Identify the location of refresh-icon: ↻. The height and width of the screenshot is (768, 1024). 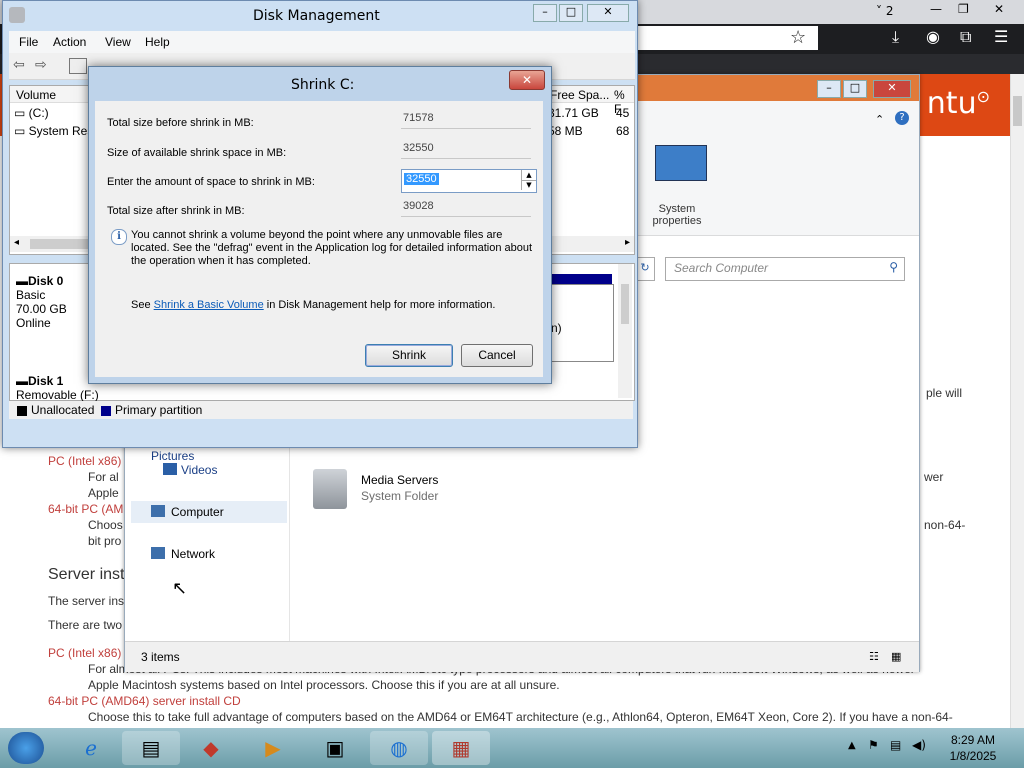
(645, 269).